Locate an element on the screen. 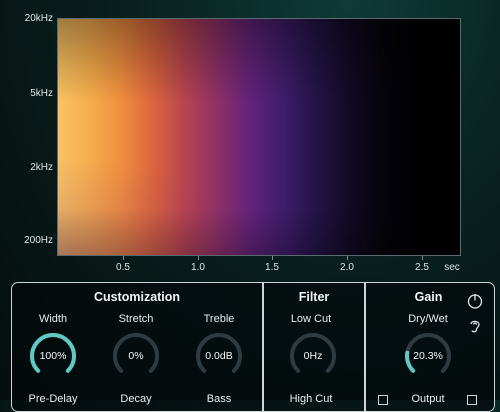 This screenshot has height=412, width=500. dry-wet-value: 20.3% is located at coordinates (428, 356).